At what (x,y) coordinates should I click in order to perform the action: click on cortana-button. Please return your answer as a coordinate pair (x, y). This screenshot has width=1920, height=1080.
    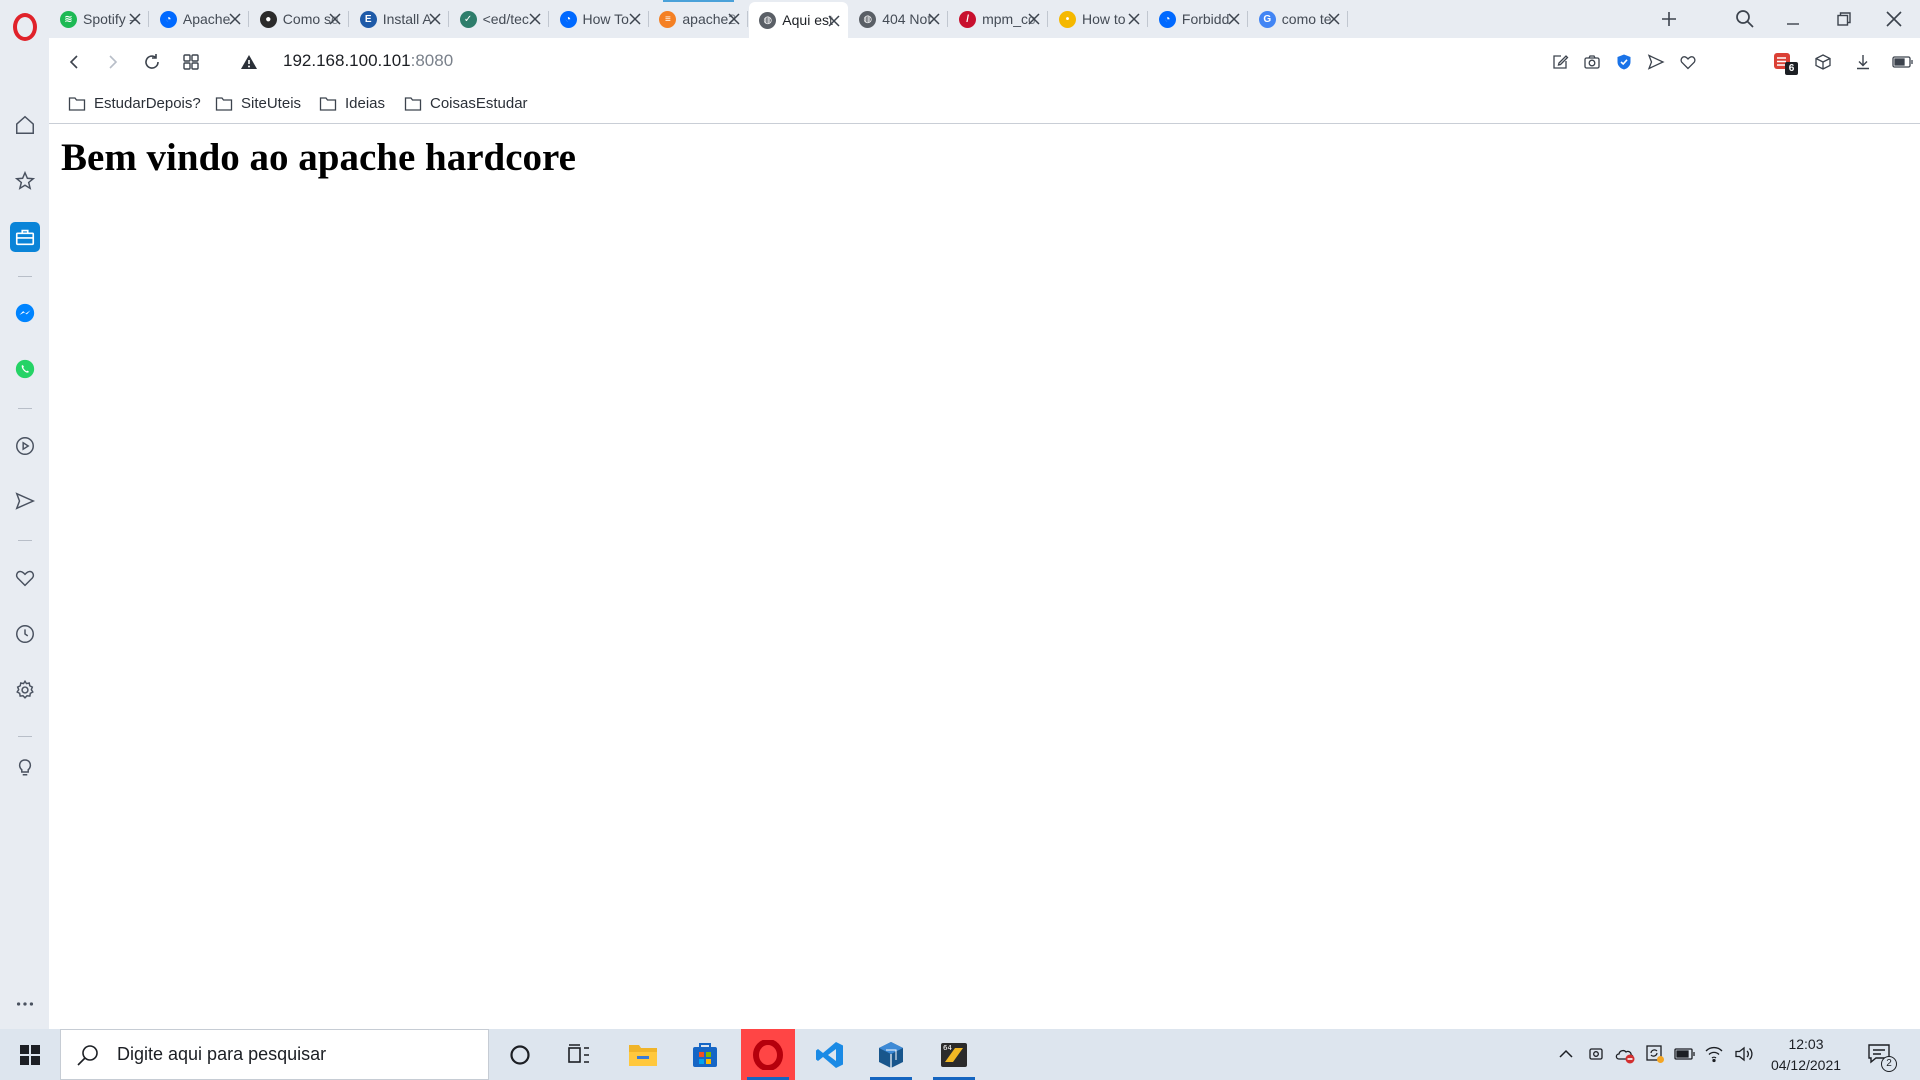
    Looking at the image, I should click on (520, 1054).